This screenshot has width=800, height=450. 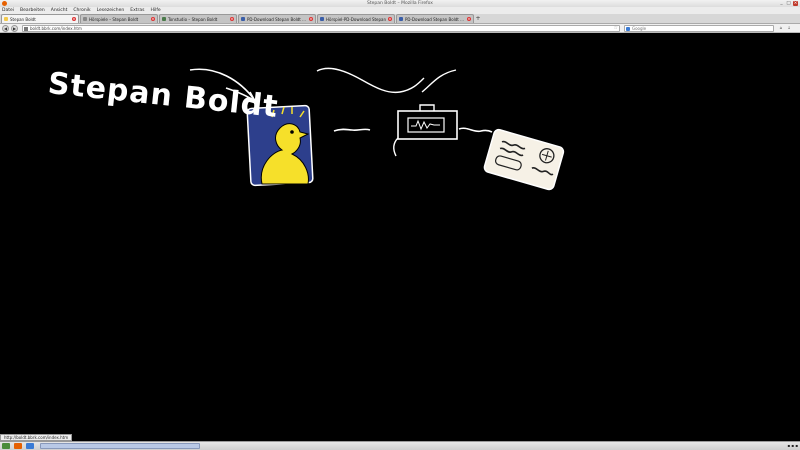 I want to click on search-input, so click(x=697, y=28).